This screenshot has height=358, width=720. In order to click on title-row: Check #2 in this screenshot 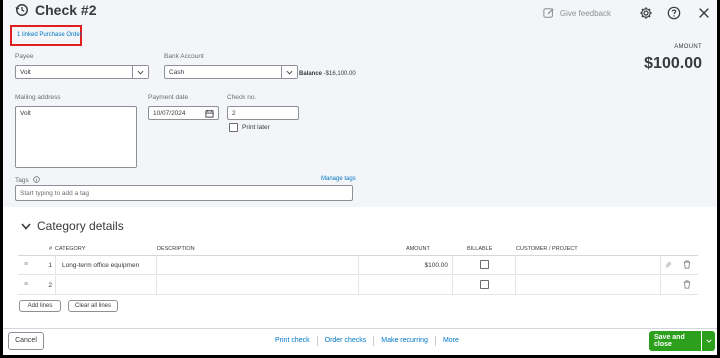, I will do `click(55, 10)`.